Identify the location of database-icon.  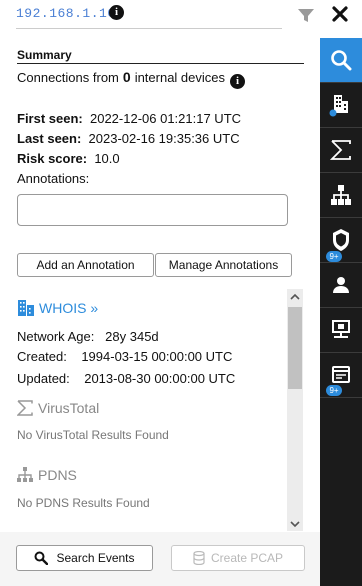
(199, 558).